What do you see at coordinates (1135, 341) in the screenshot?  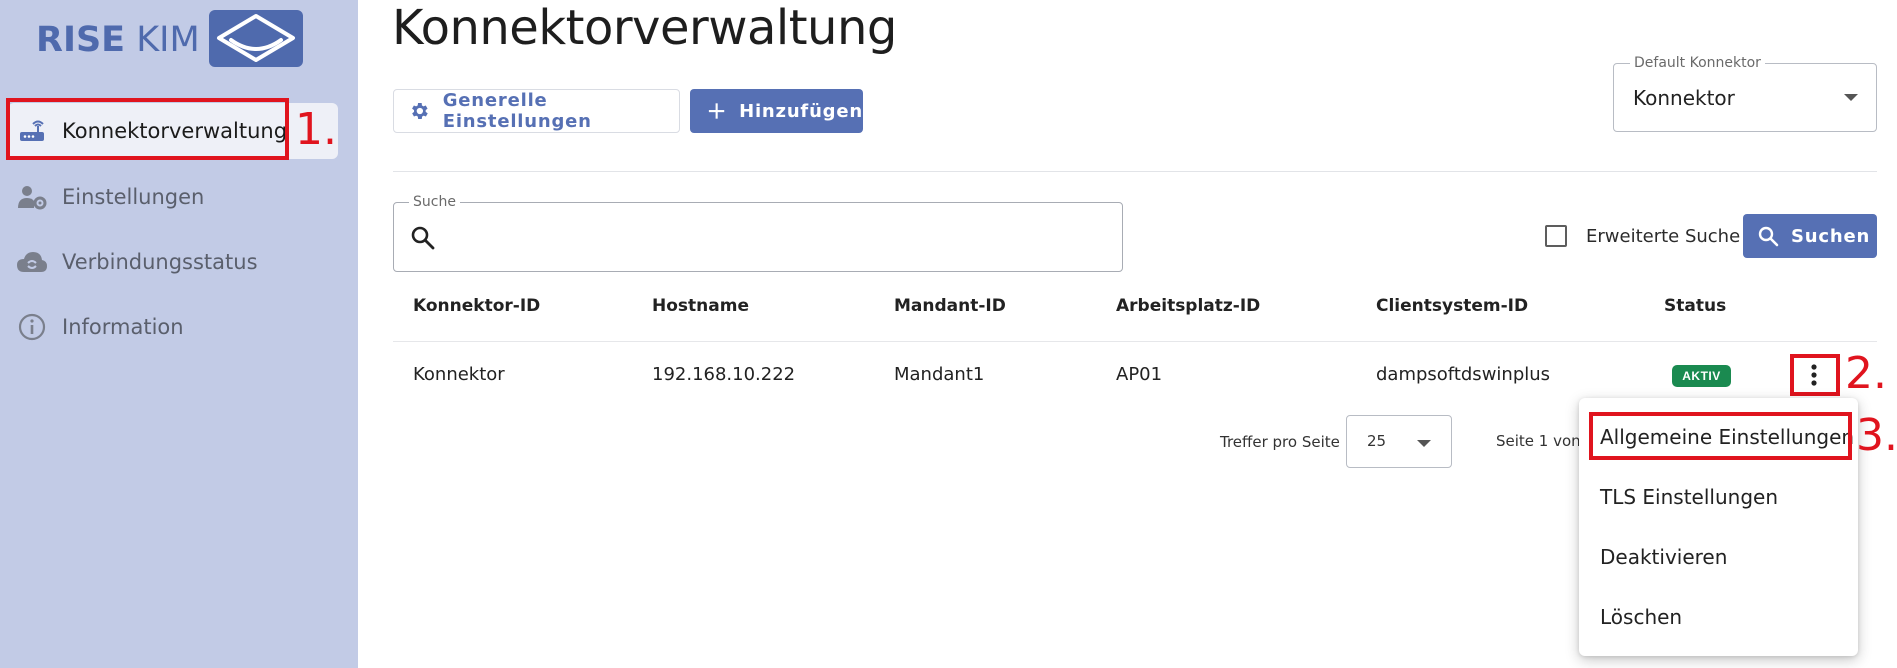 I see `table-row-separator` at bounding box center [1135, 341].